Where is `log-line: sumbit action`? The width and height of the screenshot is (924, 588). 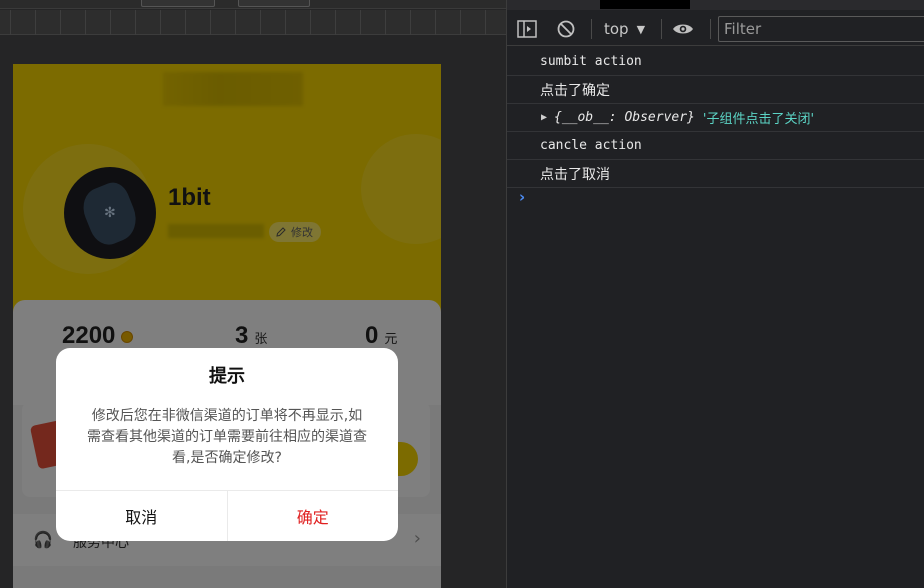
log-line: sumbit action is located at coordinates (715, 62).